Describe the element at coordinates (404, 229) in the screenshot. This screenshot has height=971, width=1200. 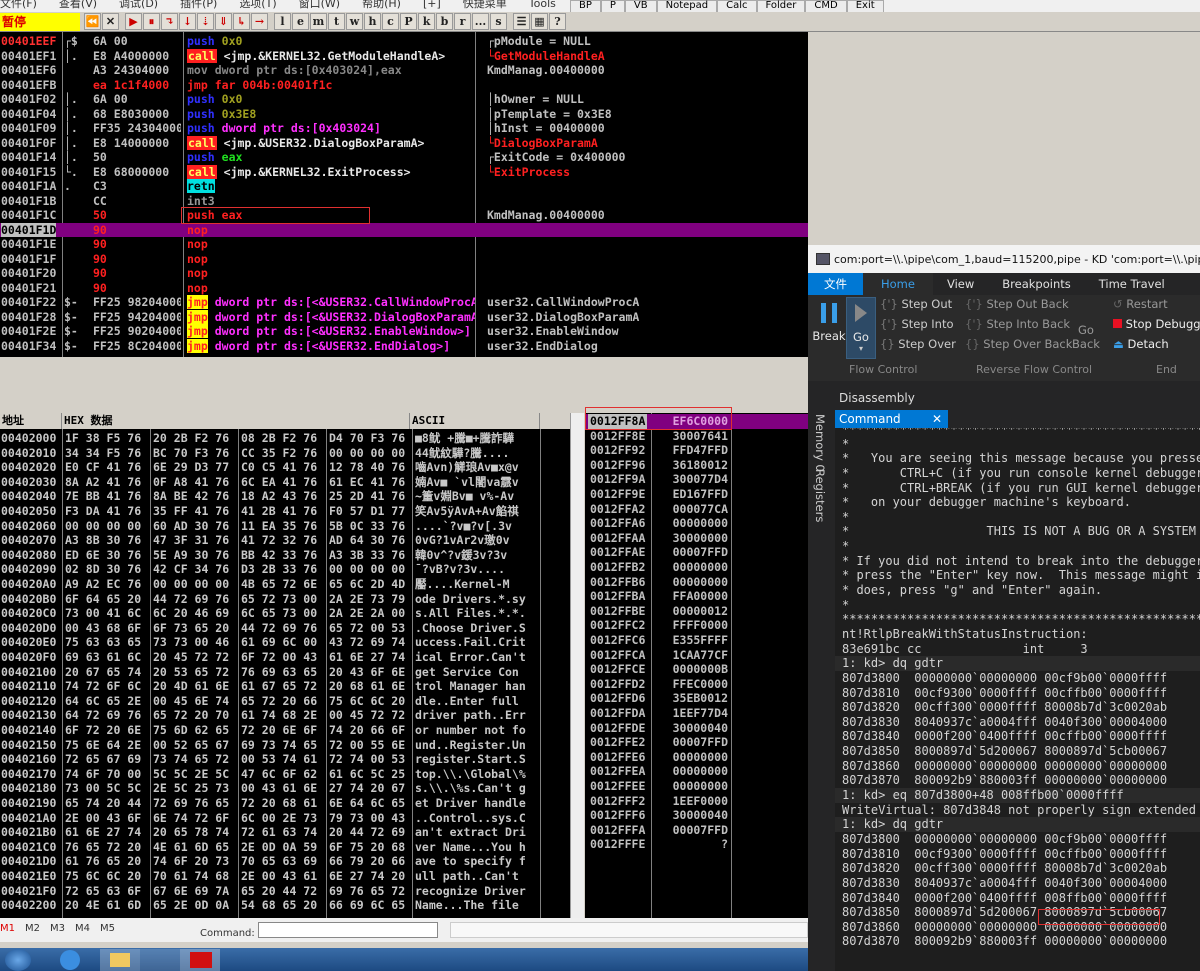
I see `disasm-row: 00401F1D 90 nop` at that location.